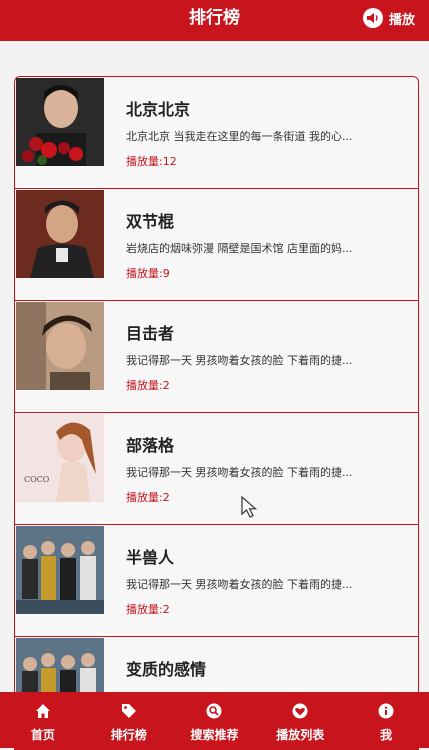  What do you see at coordinates (150, 221) in the screenshot?
I see `song-title: 双节棍` at bounding box center [150, 221].